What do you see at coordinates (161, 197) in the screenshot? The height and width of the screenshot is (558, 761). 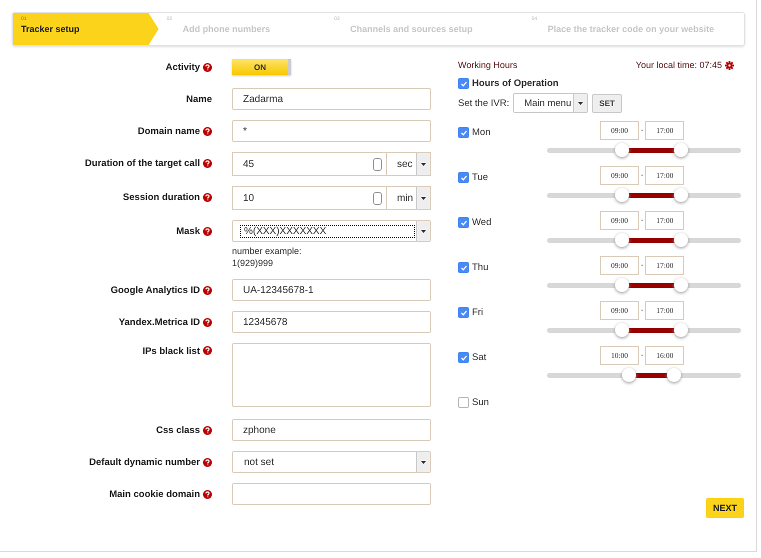 I see `field-label: Session duration` at bounding box center [161, 197].